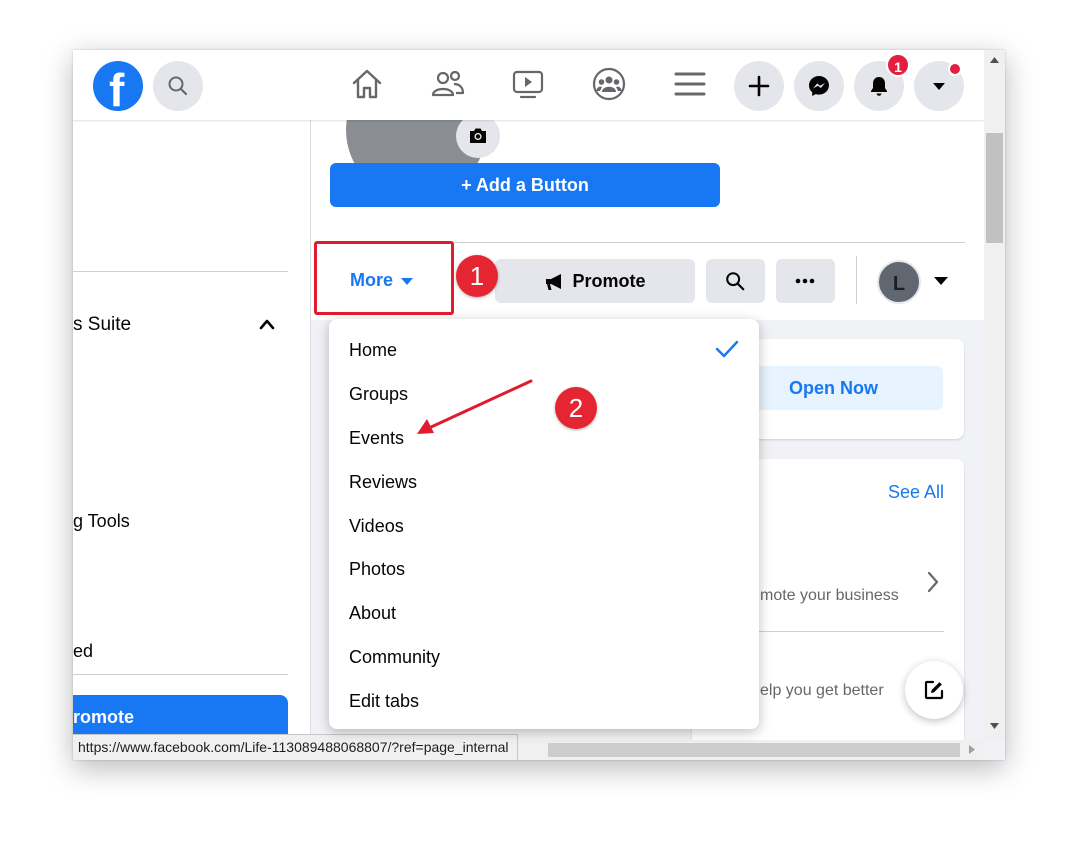 This screenshot has width=1078, height=853. What do you see at coordinates (972, 749) in the screenshot?
I see `scroll-right-icon` at bounding box center [972, 749].